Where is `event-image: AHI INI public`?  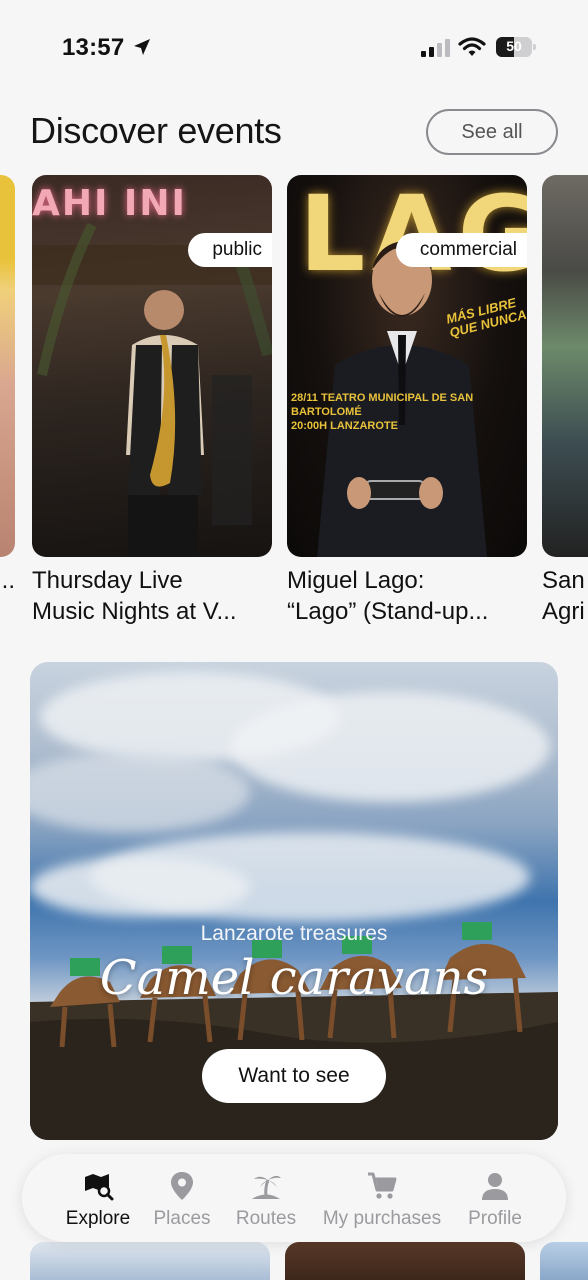
event-image: AHI INI public is located at coordinates (152, 366).